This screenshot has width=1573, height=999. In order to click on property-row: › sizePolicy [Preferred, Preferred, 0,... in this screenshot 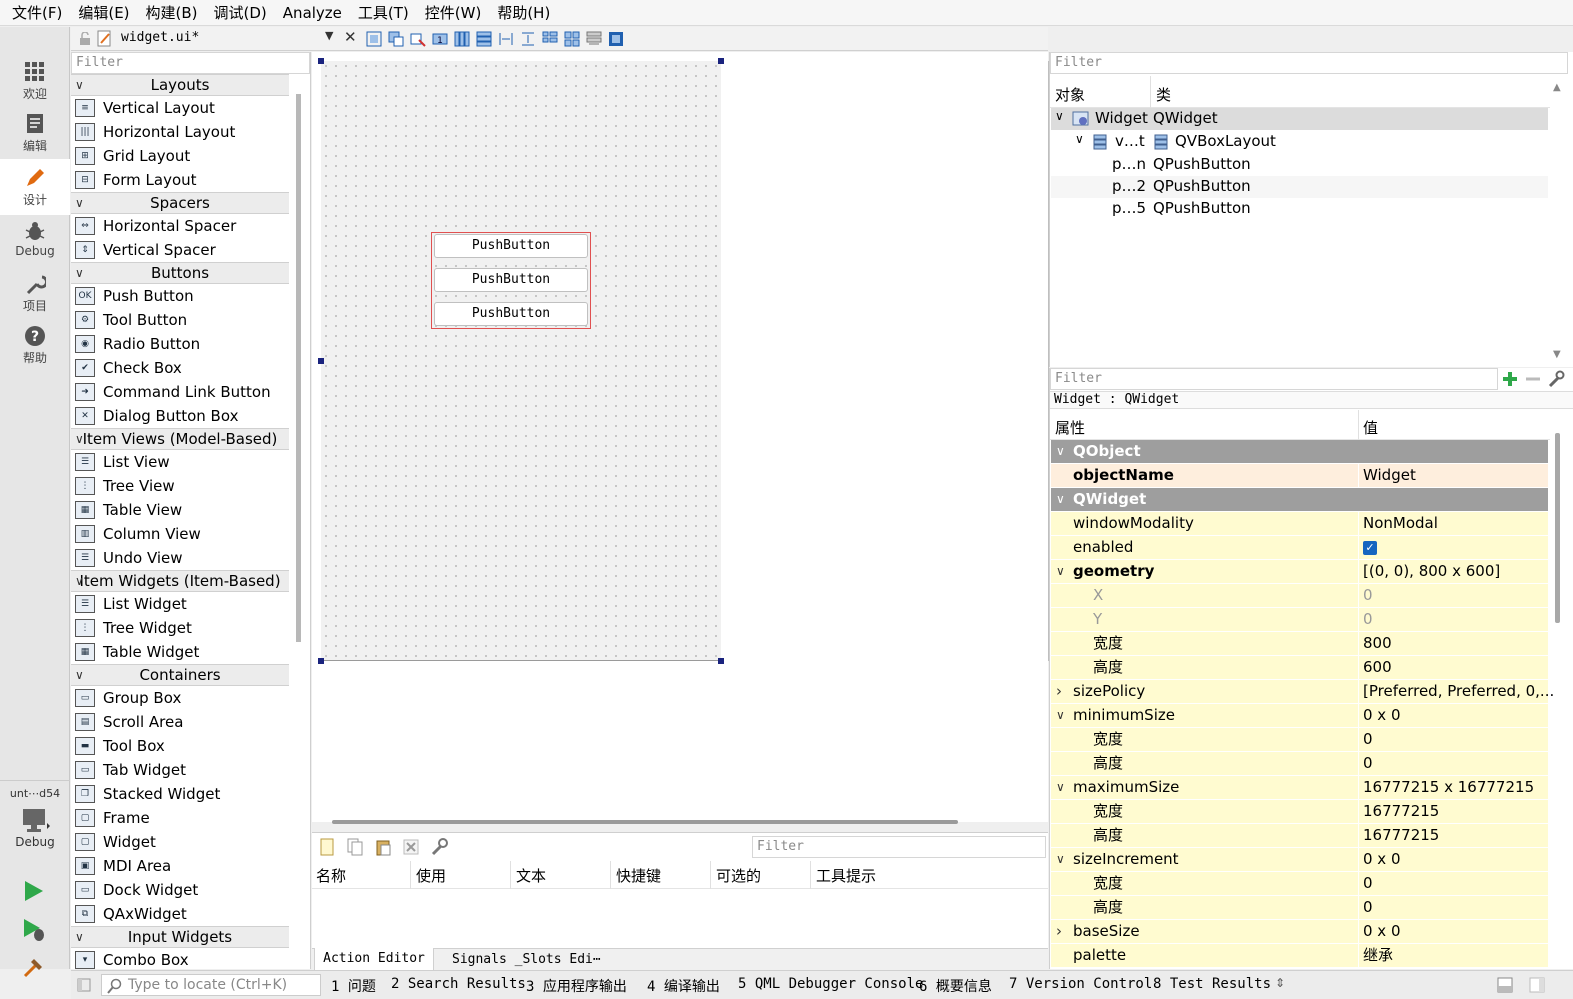, I will do `click(1302, 692)`.